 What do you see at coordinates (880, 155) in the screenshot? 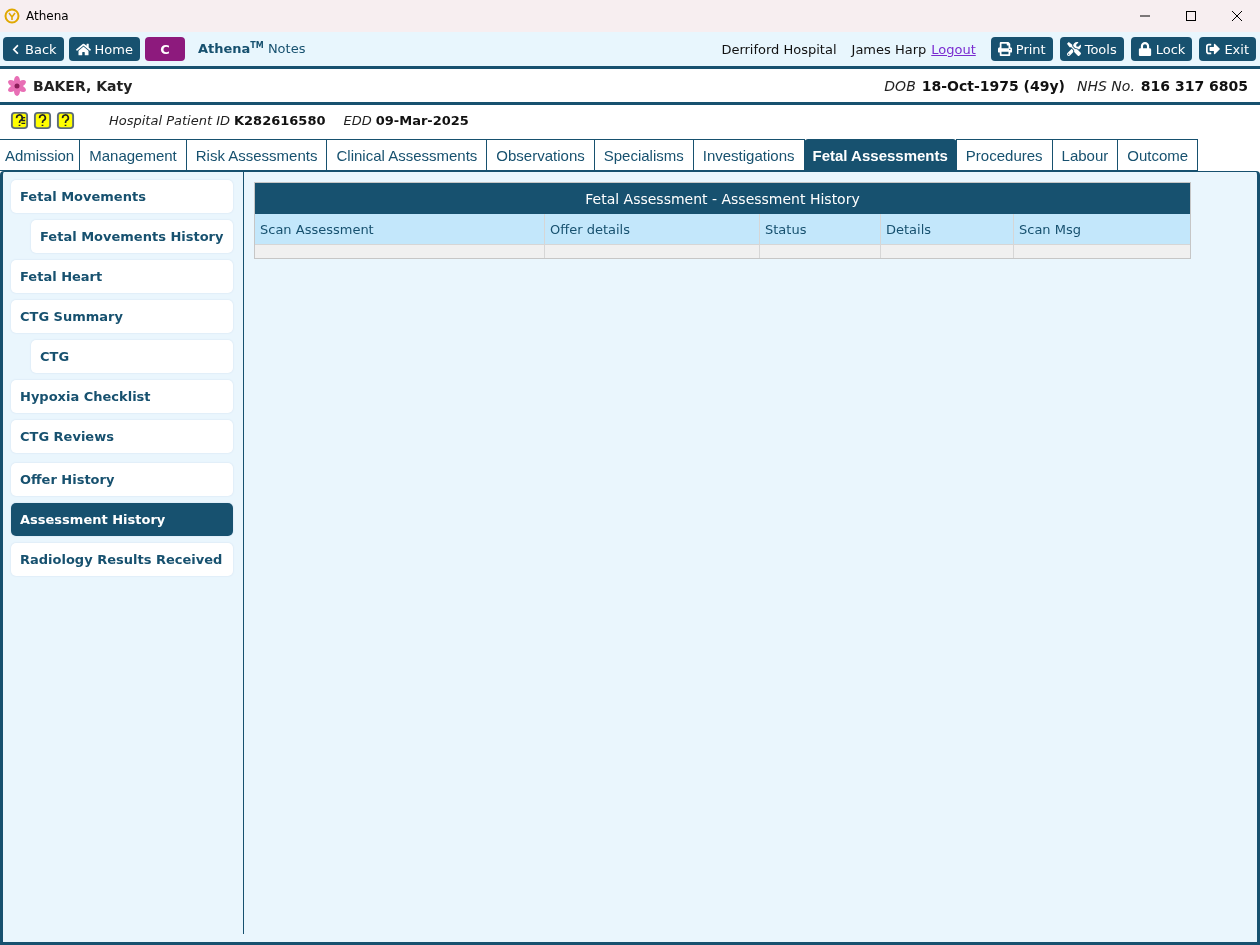
I see `tab: Fetal Assessments` at bounding box center [880, 155].